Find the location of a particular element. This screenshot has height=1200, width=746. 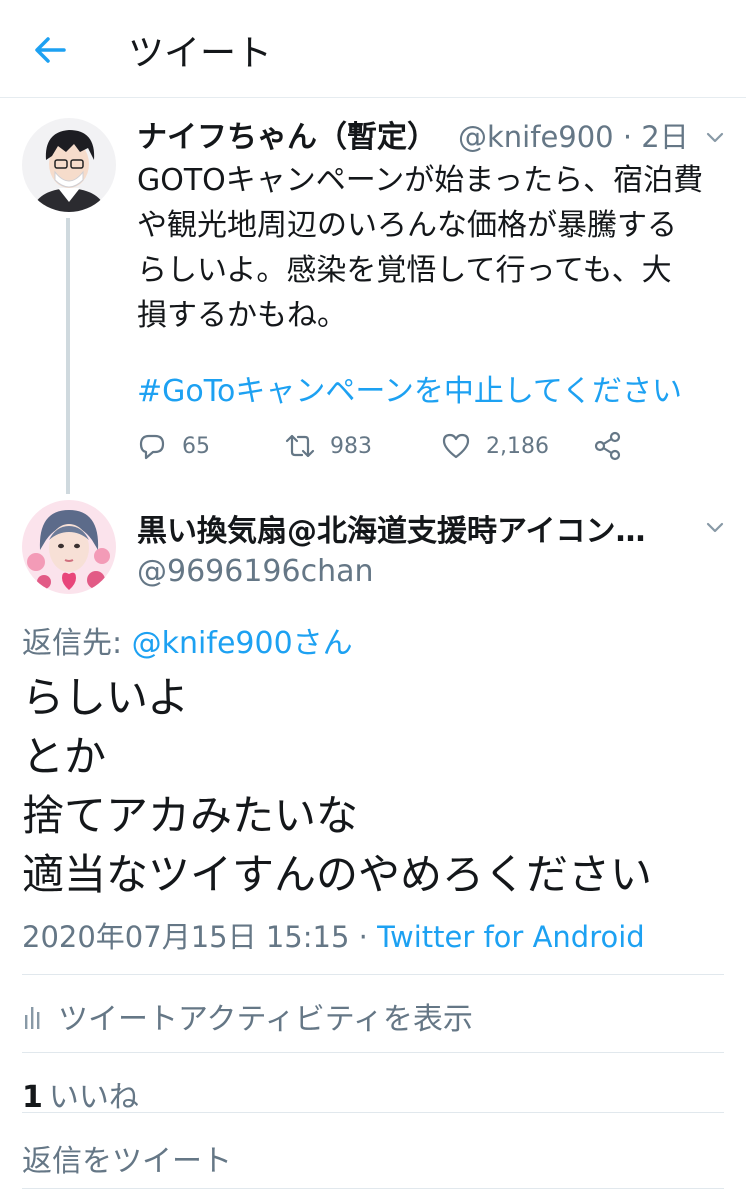

heart-icon is located at coordinates (456, 446).